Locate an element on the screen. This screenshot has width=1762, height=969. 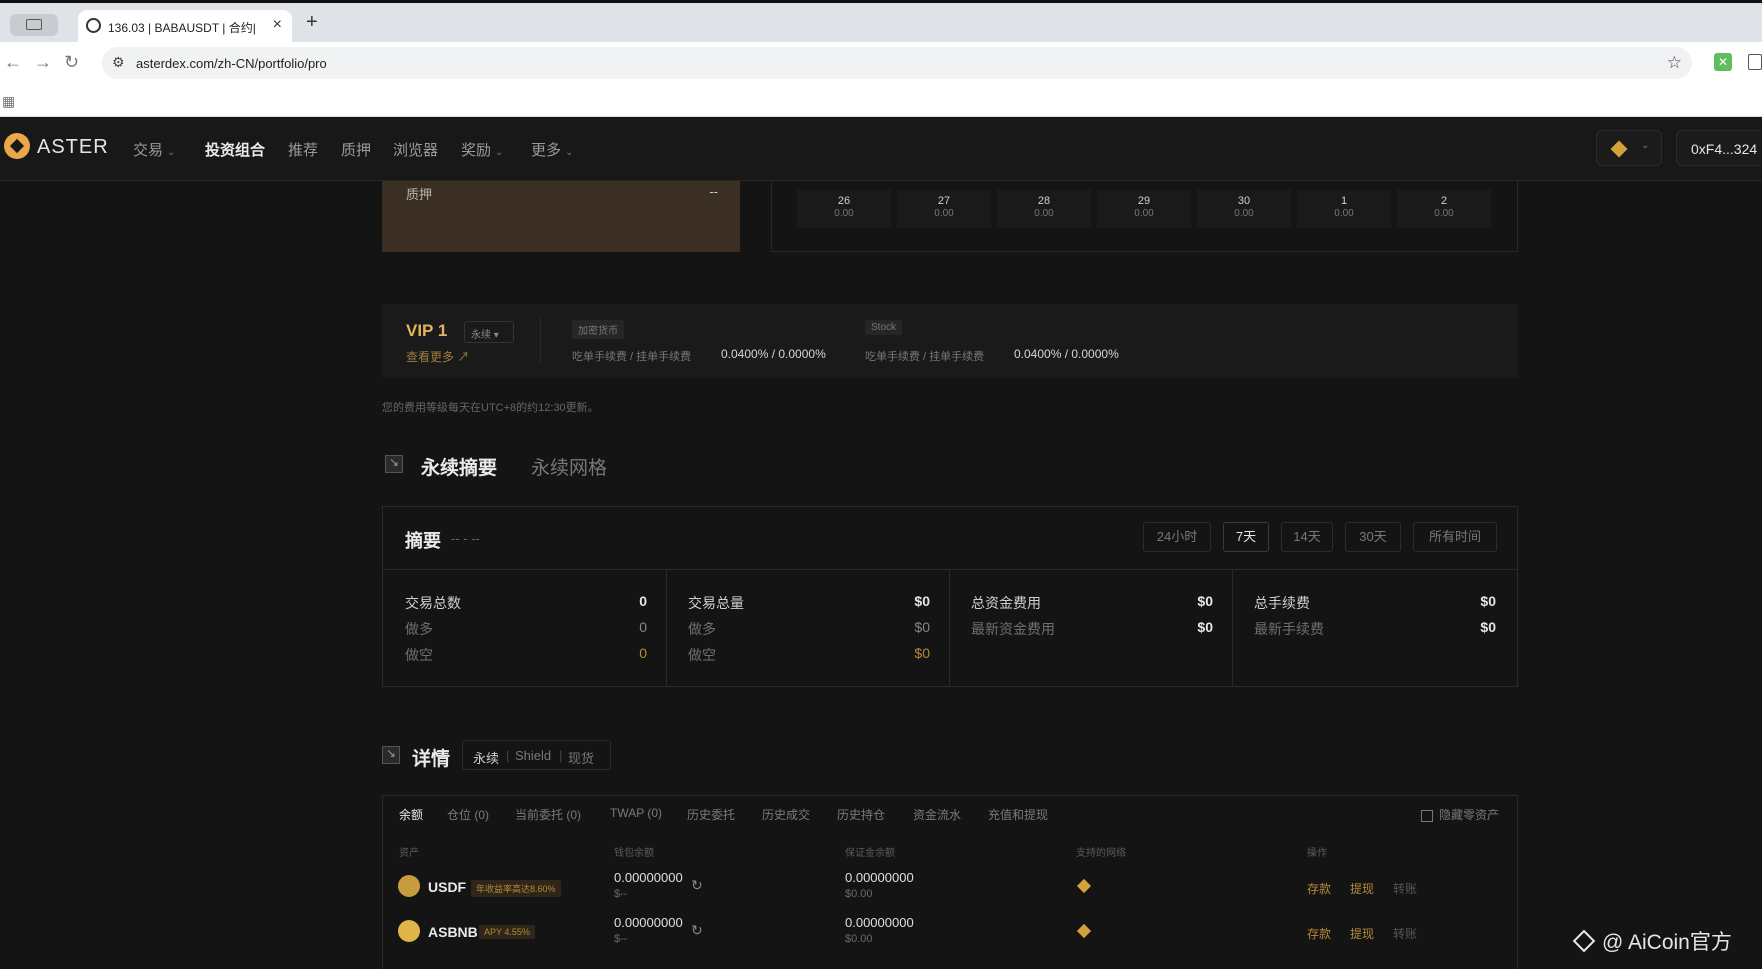
range-30d-button: 30天 is located at coordinates (1373, 537).